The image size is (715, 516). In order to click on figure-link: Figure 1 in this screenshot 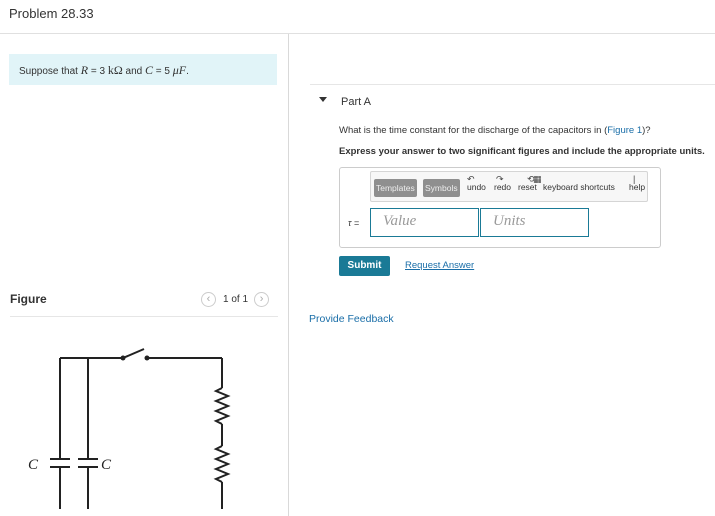, I will do `click(624, 130)`.